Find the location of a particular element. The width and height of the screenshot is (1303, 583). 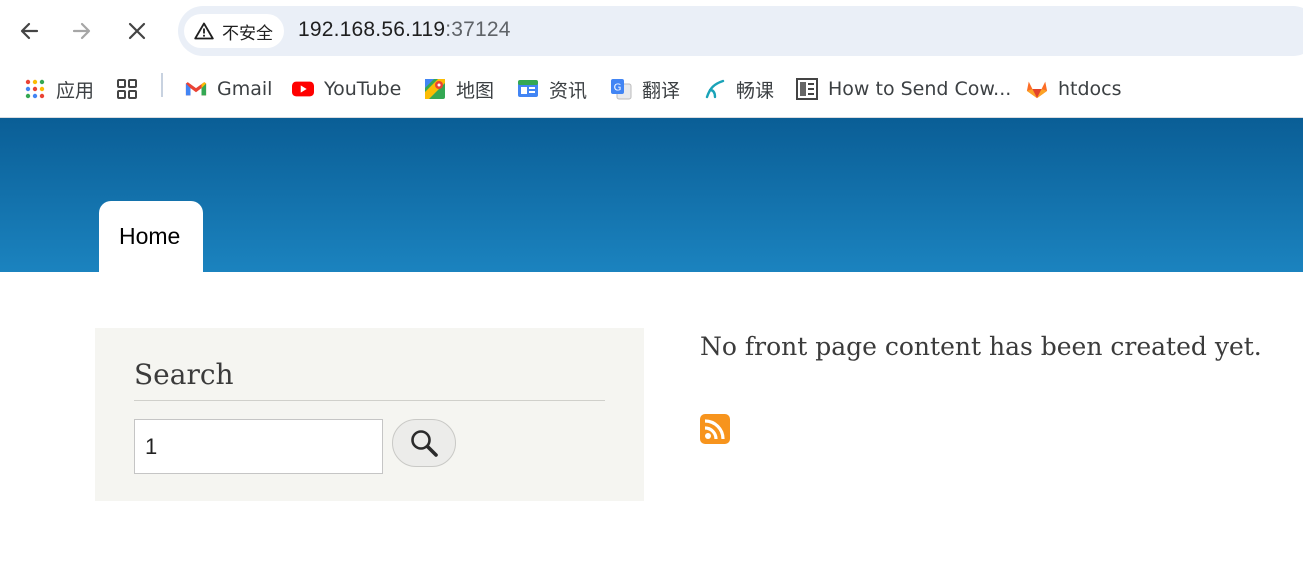

changke-icon is located at coordinates (715, 89).